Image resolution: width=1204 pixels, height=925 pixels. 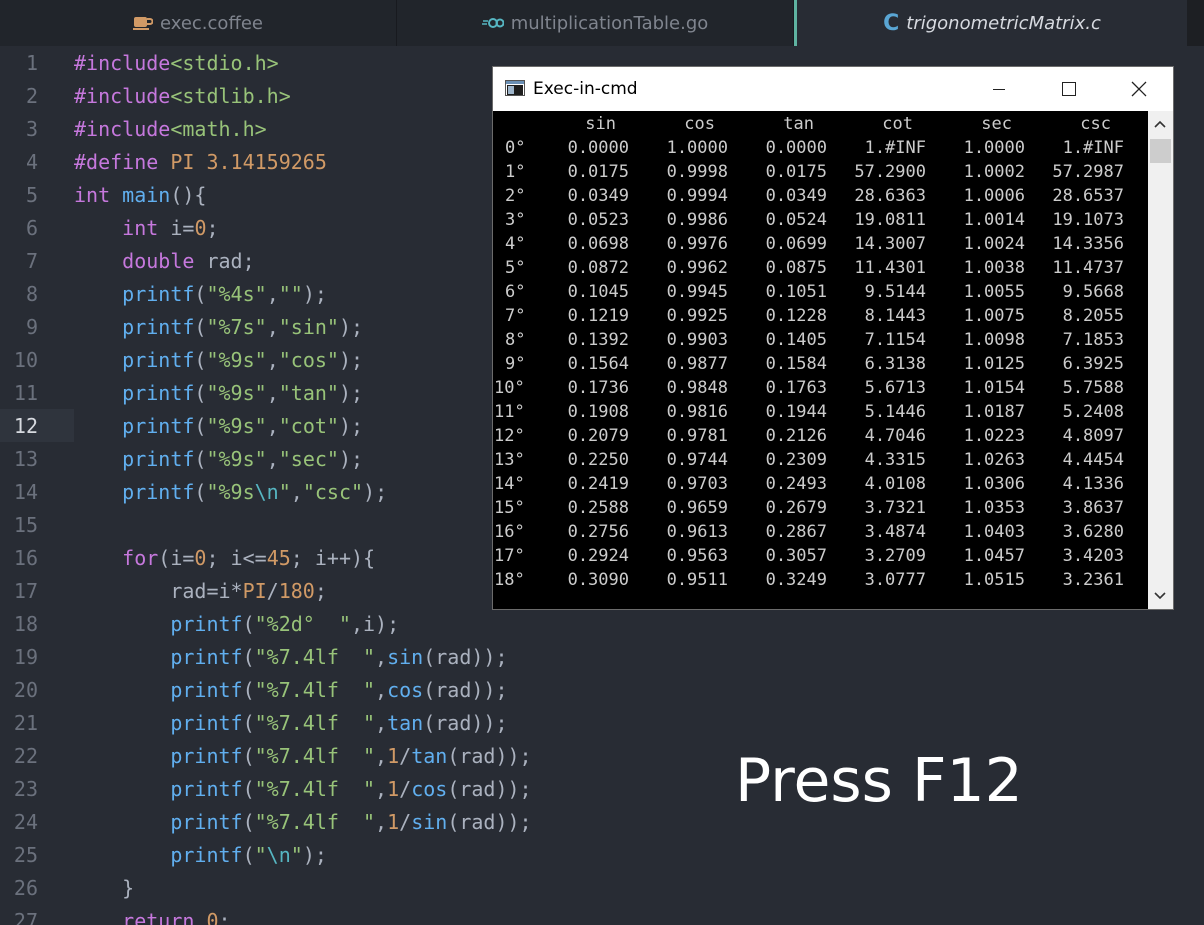 What do you see at coordinates (290, 657) in the screenshot?
I see `code-line: printf("%7.4lf ",sin(rad));` at bounding box center [290, 657].